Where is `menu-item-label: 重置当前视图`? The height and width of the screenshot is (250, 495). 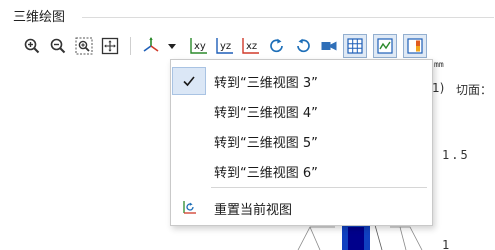 menu-item-label: 重置当前视图 is located at coordinates (253, 210).